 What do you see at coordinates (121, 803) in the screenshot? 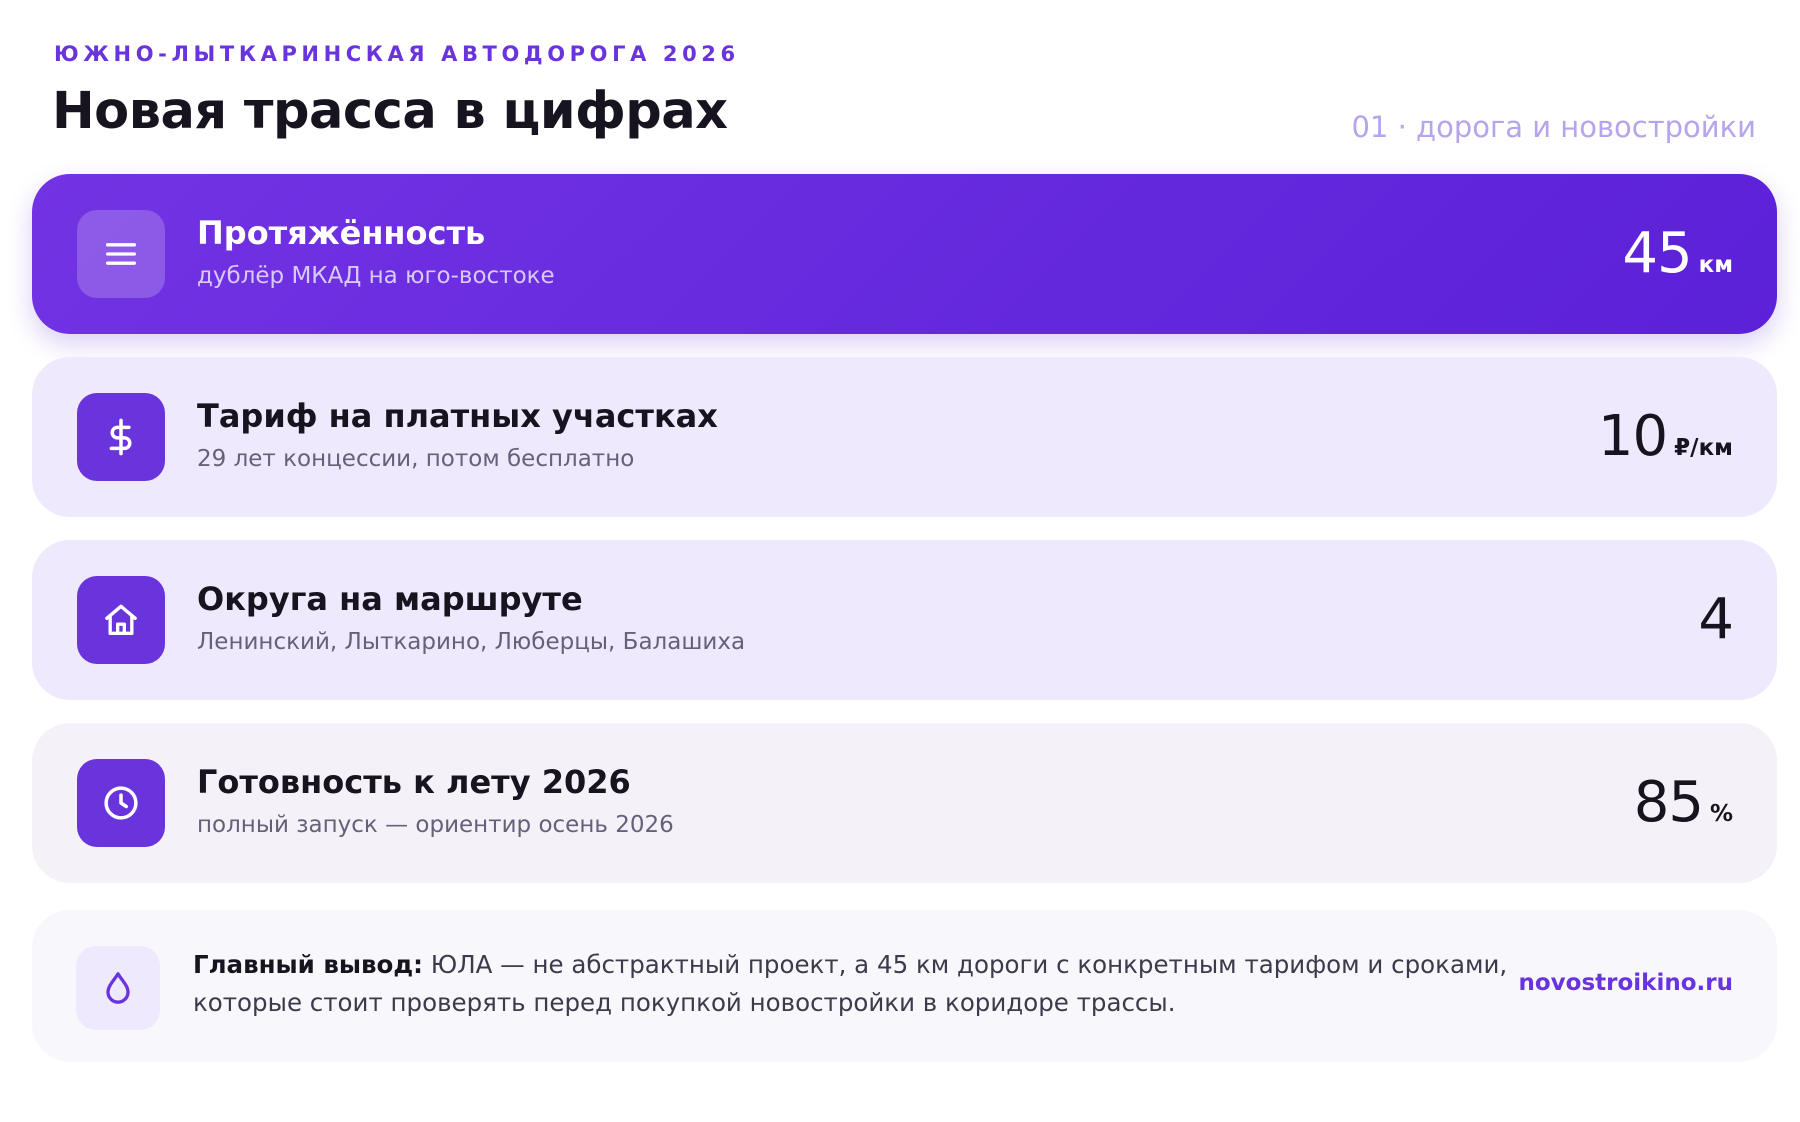
I see `clock-icon` at bounding box center [121, 803].